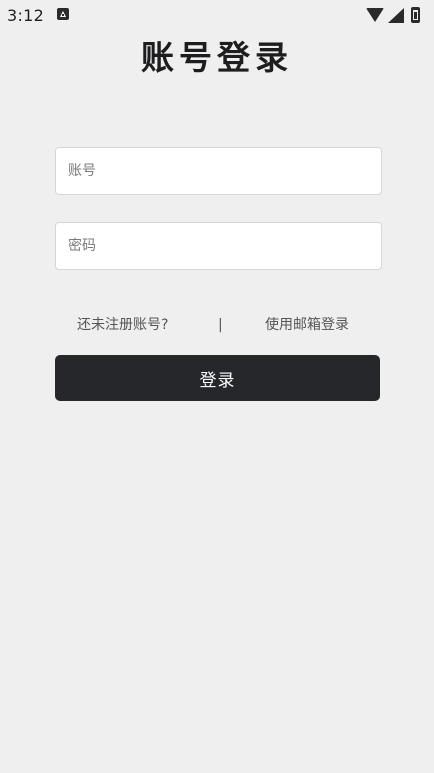 Image resolution: width=434 pixels, height=773 pixels. What do you see at coordinates (218, 246) in the screenshot?
I see `password-input` at bounding box center [218, 246].